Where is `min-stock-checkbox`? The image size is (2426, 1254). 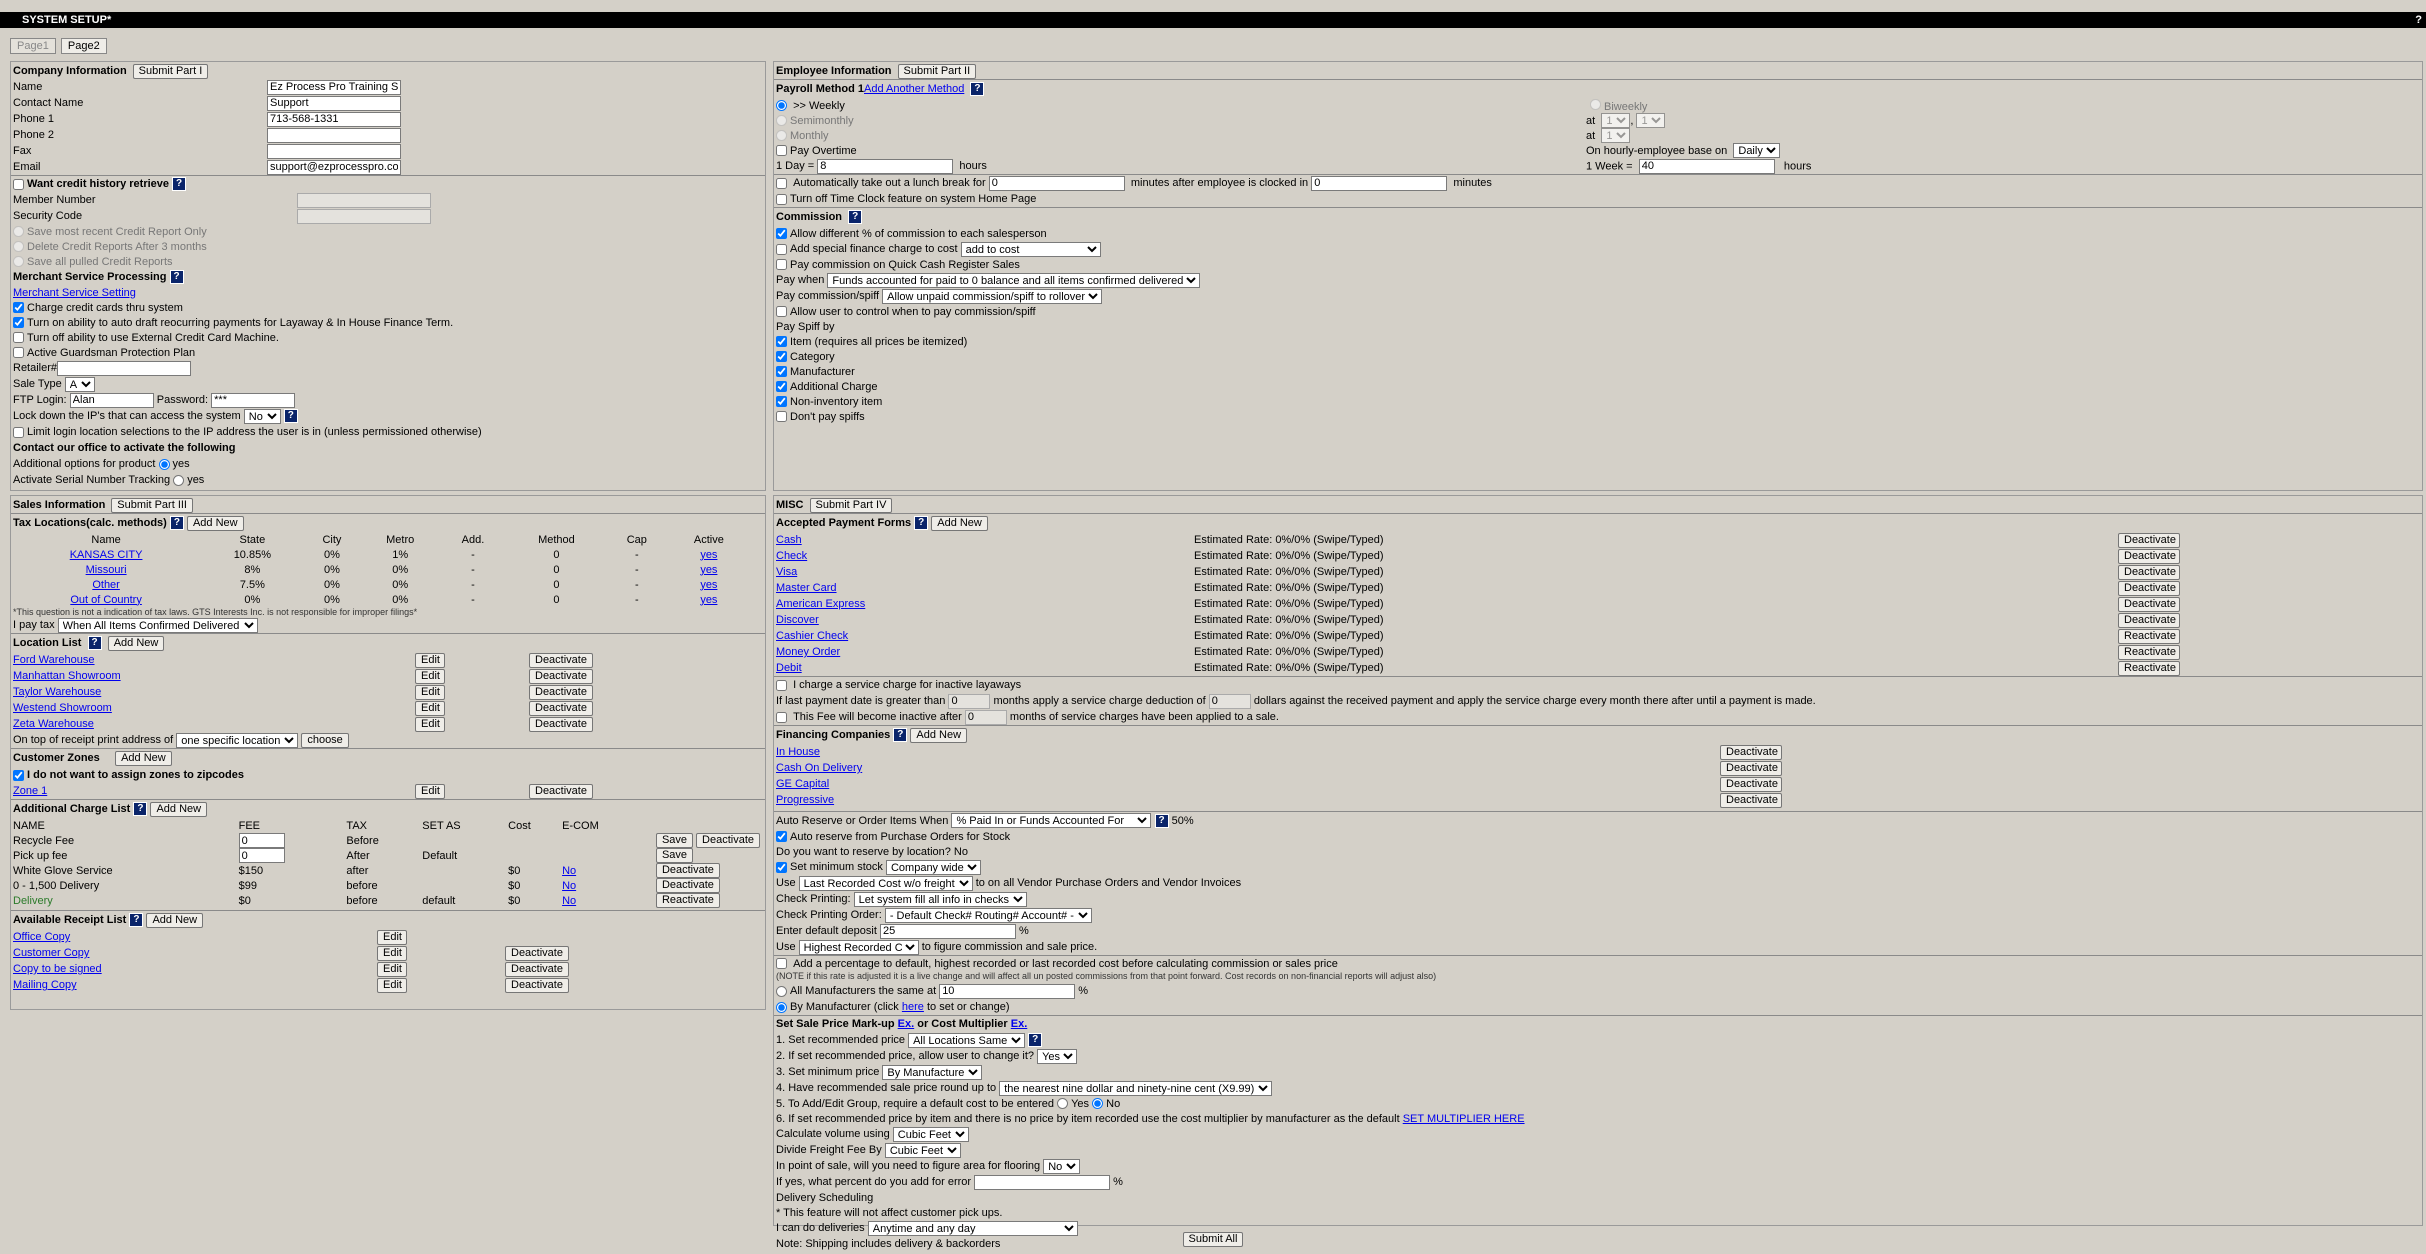
min-stock-checkbox is located at coordinates (781, 867).